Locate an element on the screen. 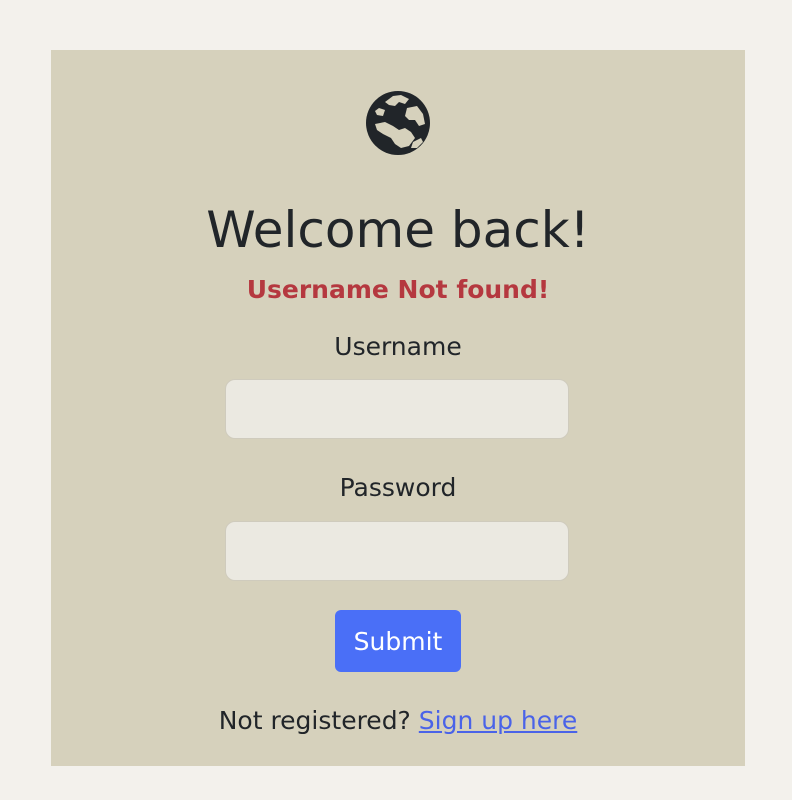 The width and height of the screenshot is (792, 800). username-input is located at coordinates (397, 409).